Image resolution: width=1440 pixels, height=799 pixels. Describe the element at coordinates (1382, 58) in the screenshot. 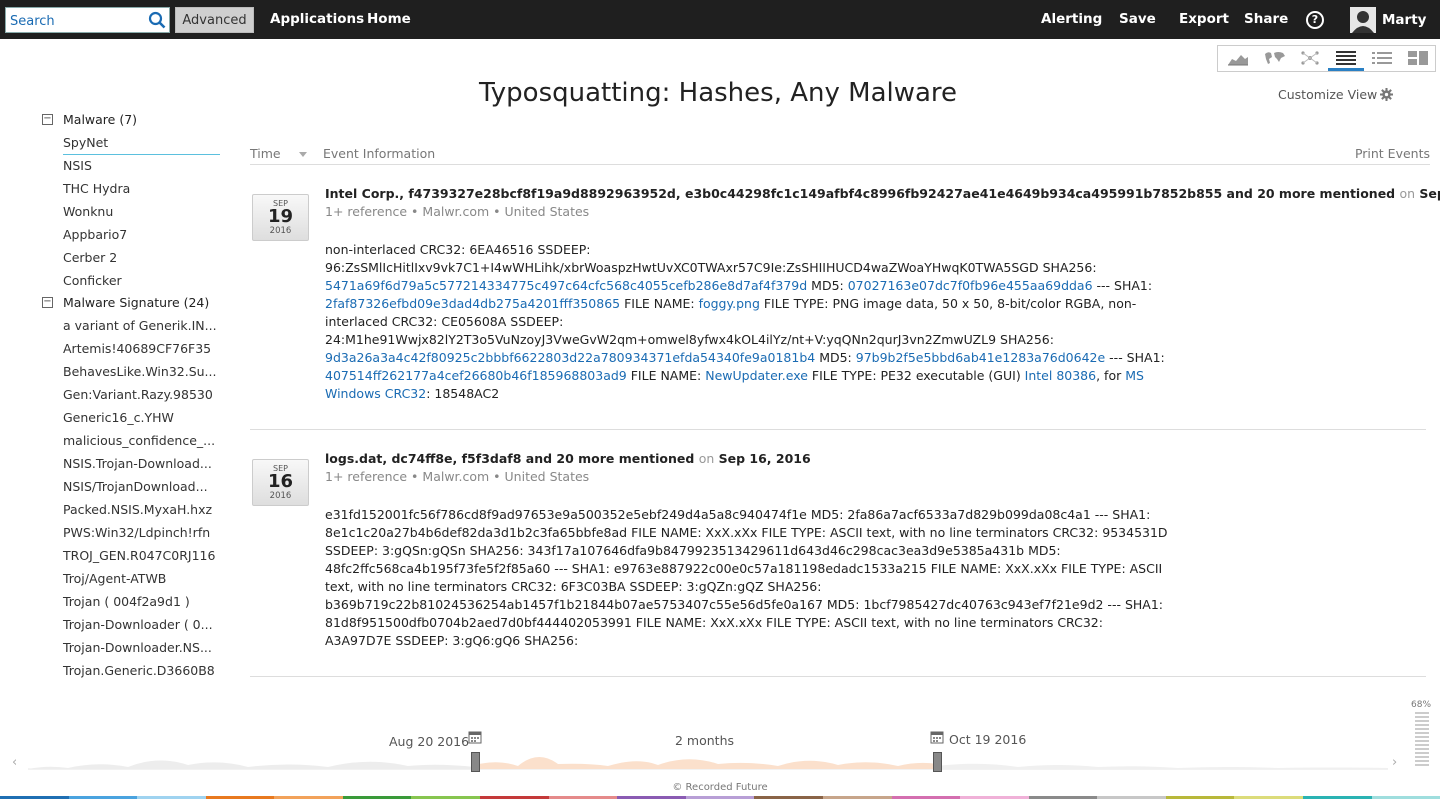

I see `simple-list-icon` at that location.